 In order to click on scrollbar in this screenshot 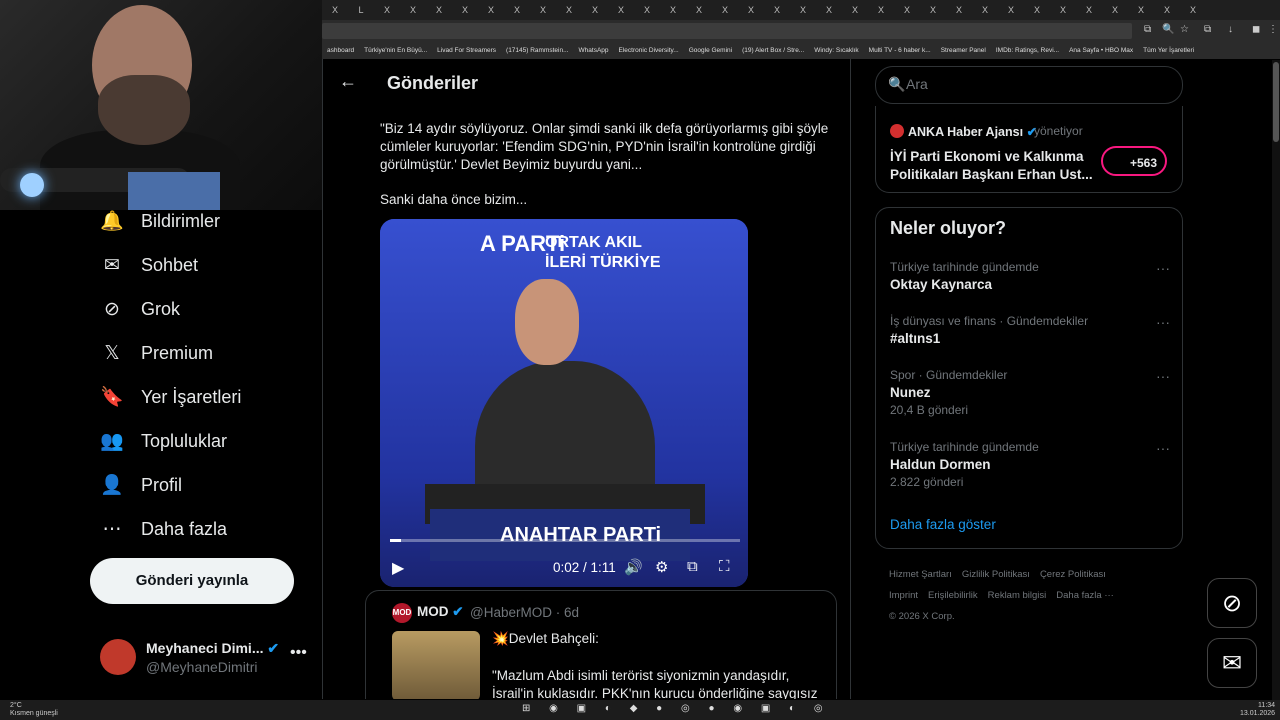, I will do `click(1276, 380)`.